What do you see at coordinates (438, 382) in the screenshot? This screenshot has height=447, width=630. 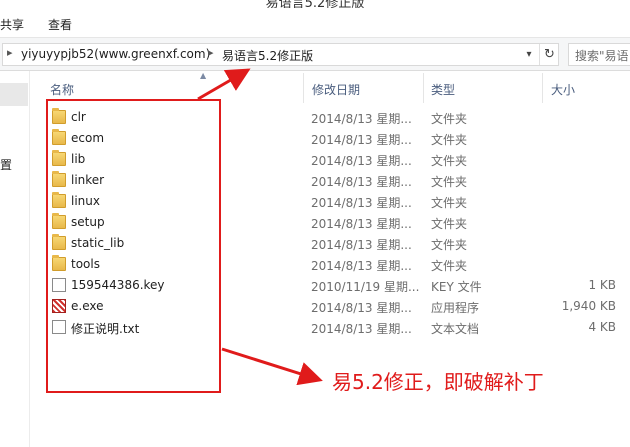 I see `annotation-label: 易5.2修正，即破解补丁` at bounding box center [438, 382].